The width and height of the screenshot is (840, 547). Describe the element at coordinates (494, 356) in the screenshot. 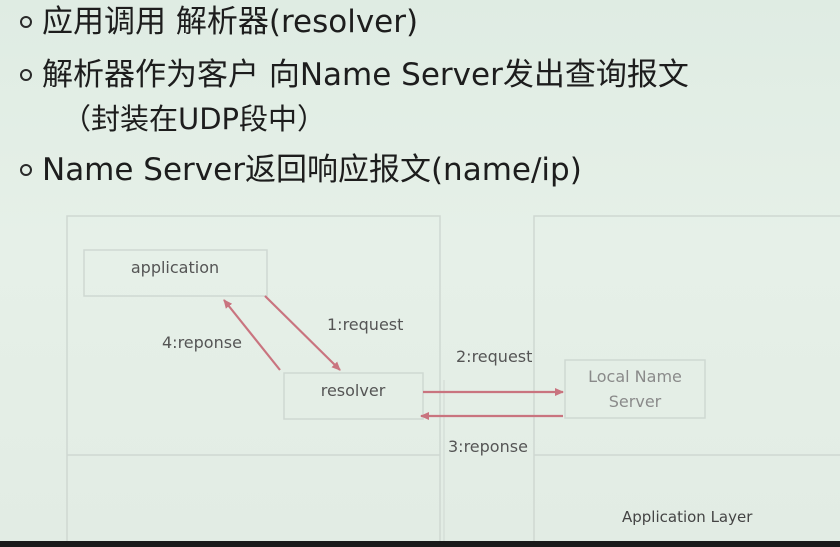

I see `step-2-label: 2:request` at that location.